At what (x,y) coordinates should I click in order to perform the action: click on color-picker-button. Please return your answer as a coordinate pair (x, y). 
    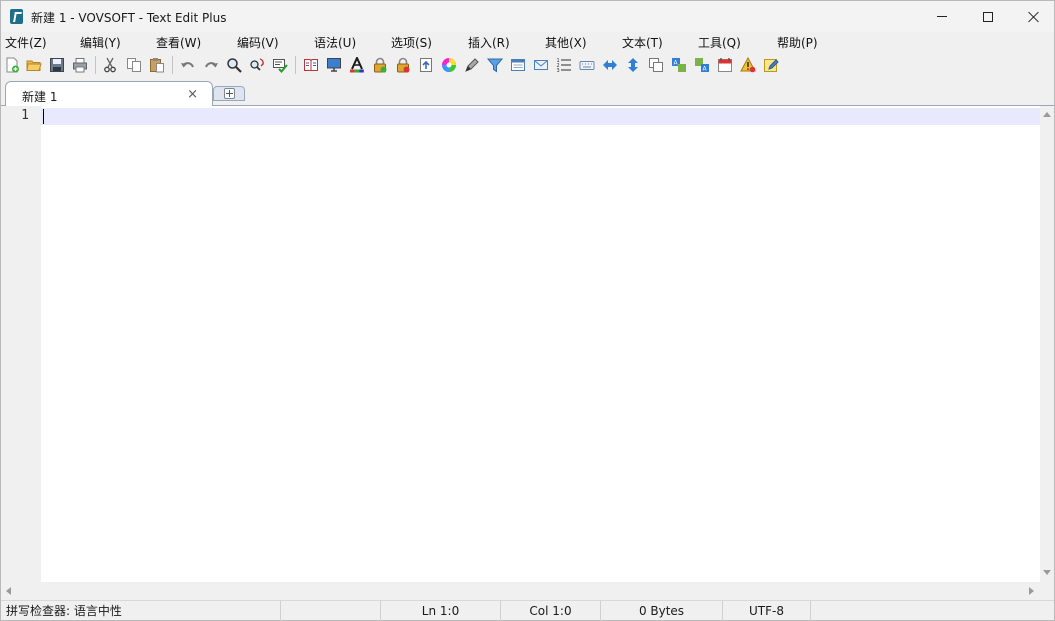
    Looking at the image, I should click on (449, 65).